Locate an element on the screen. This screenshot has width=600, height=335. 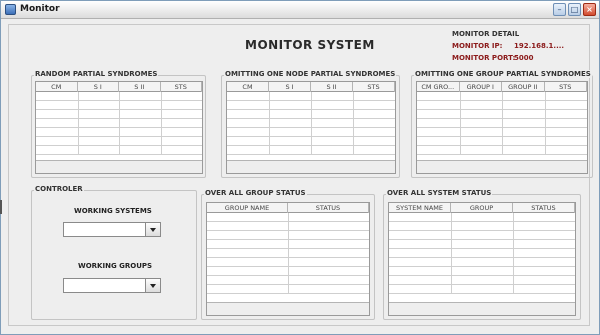
system-status-table: SYSTEM NAME GROUP STATUS is located at coordinates (482, 259).